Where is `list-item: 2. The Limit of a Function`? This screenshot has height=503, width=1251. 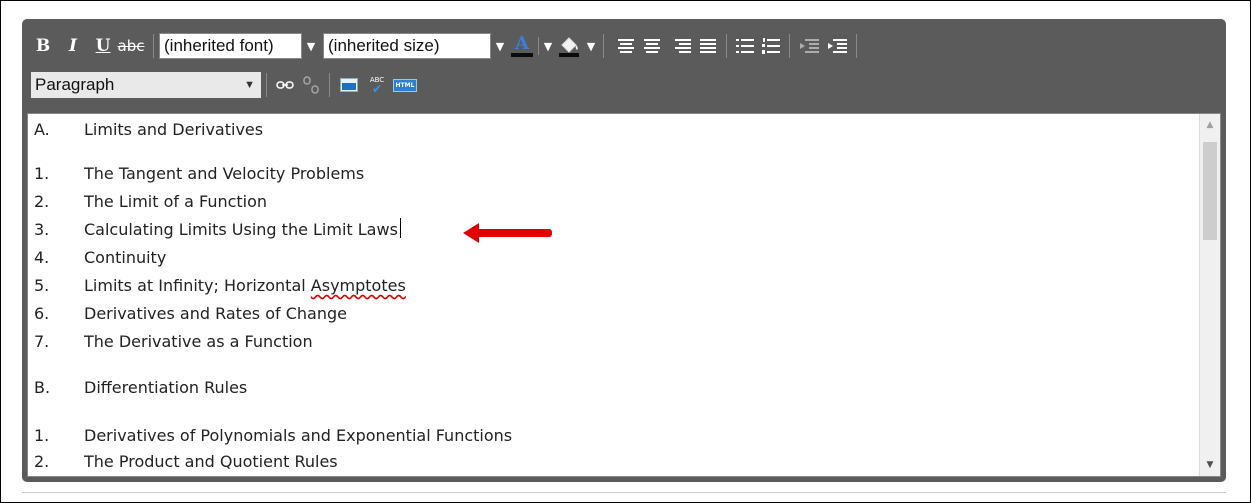 list-item: 2. The Limit of a Function is located at coordinates (150, 202).